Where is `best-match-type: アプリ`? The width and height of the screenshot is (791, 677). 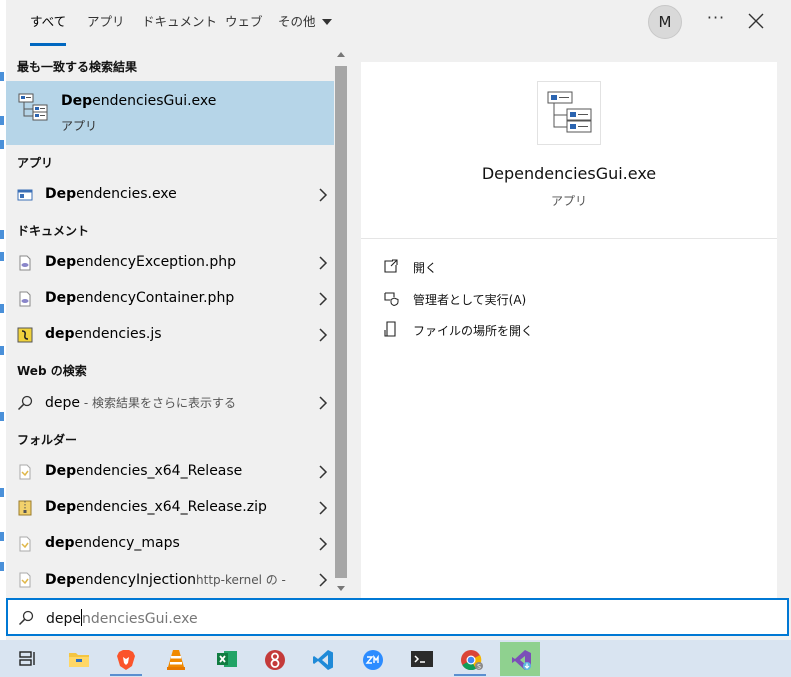 best-match-type: アプリ is located at coordinates (79, 126).